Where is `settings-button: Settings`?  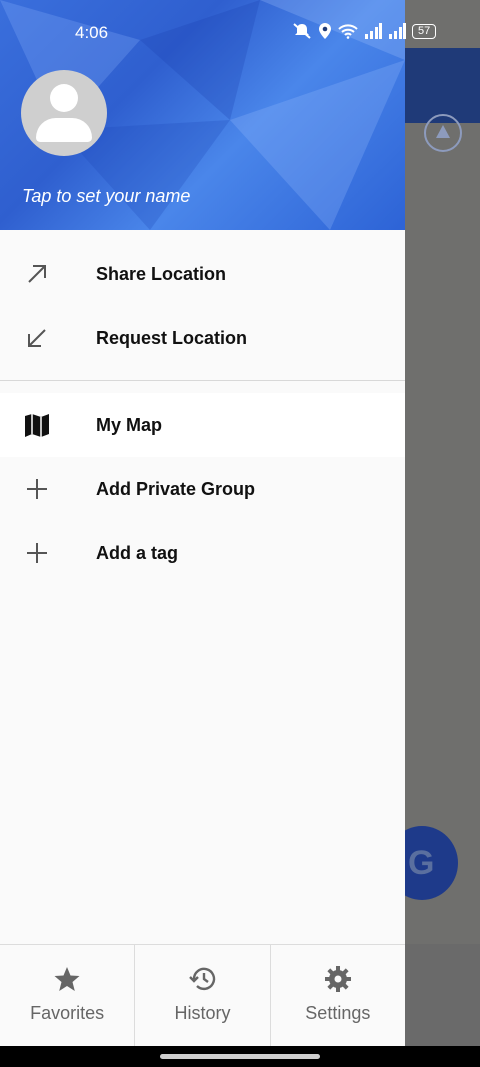
settings-button: Settings is located at coordinates (338, 996).